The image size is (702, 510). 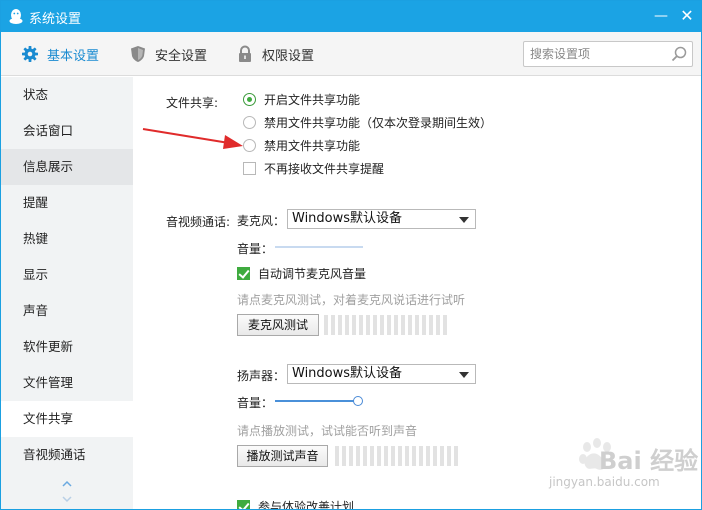 I want to click on sidebar-scroll-controls, so click(x=67, y=492).